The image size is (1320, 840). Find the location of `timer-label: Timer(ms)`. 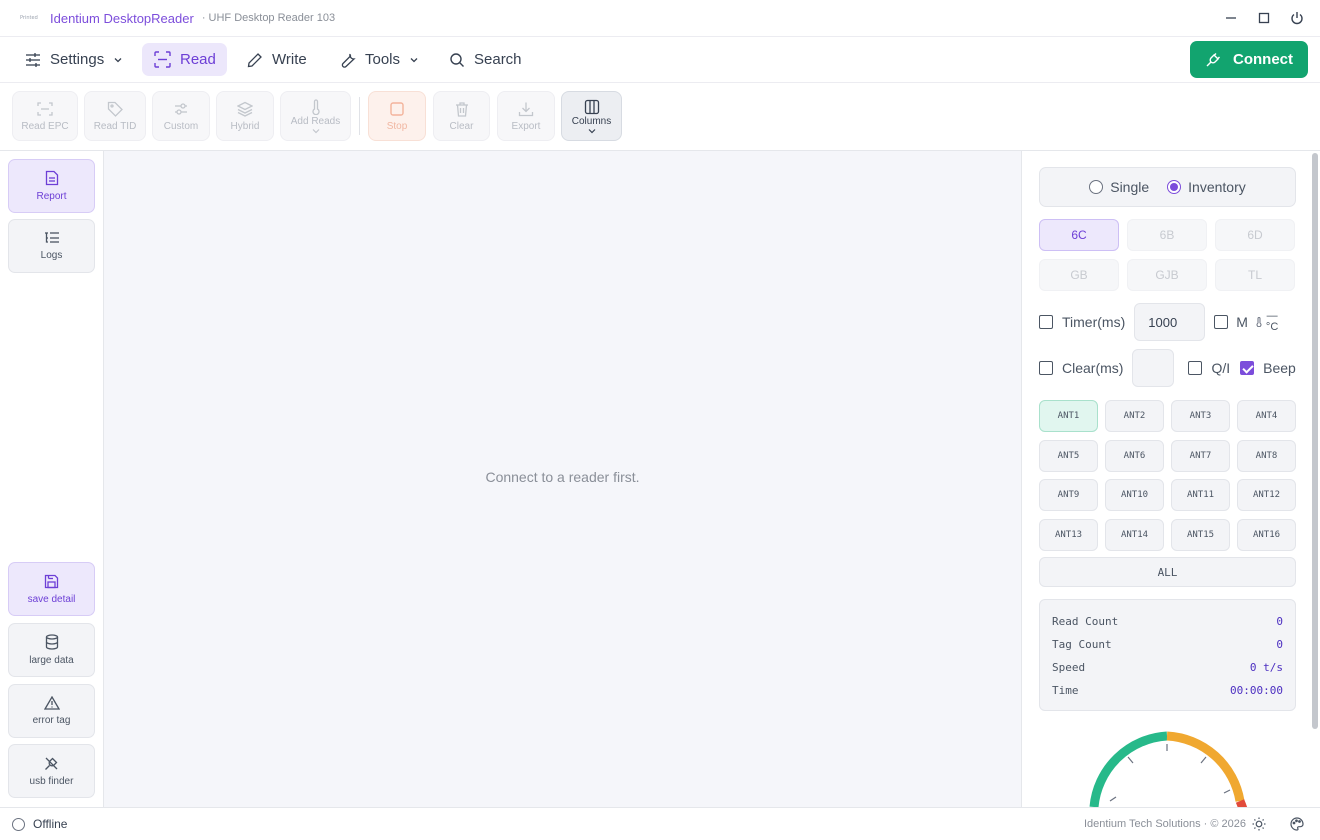

timer-label: Timer(ms) is located at coordinates (1094, 322).